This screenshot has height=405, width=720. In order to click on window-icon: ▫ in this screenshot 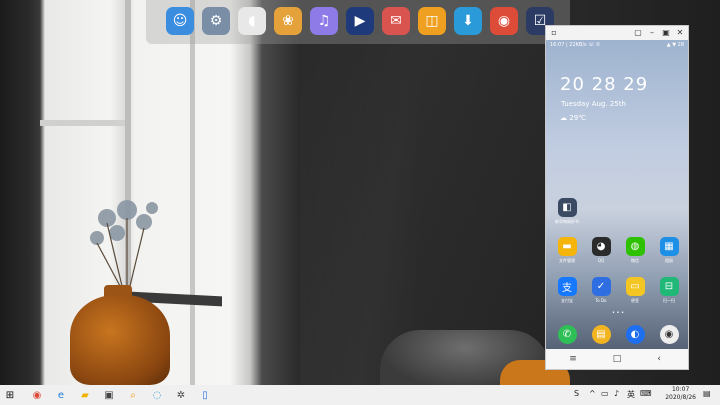, I will do `click(554, 32)`.